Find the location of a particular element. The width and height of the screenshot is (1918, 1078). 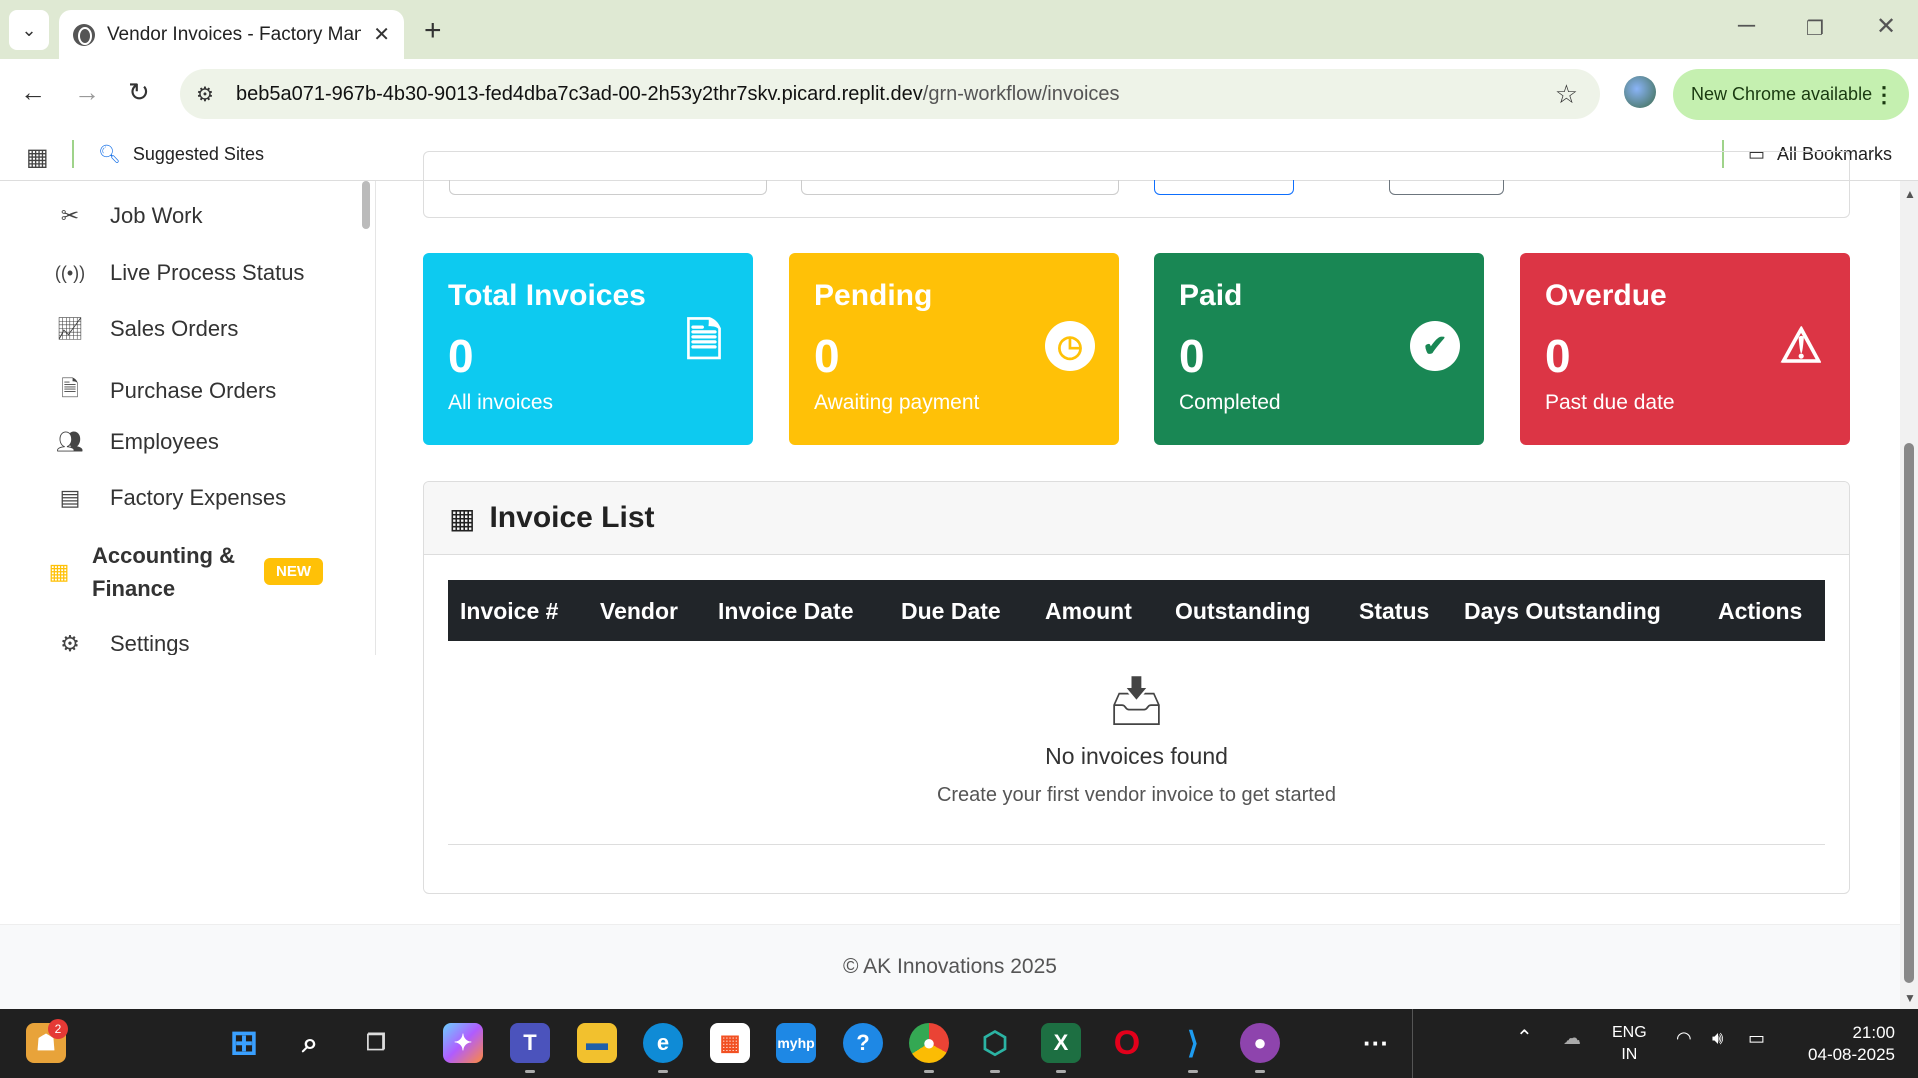

bookmark-suggested-sites: 🔍︎ Suggested Sites is located at coordinates (181, 154).